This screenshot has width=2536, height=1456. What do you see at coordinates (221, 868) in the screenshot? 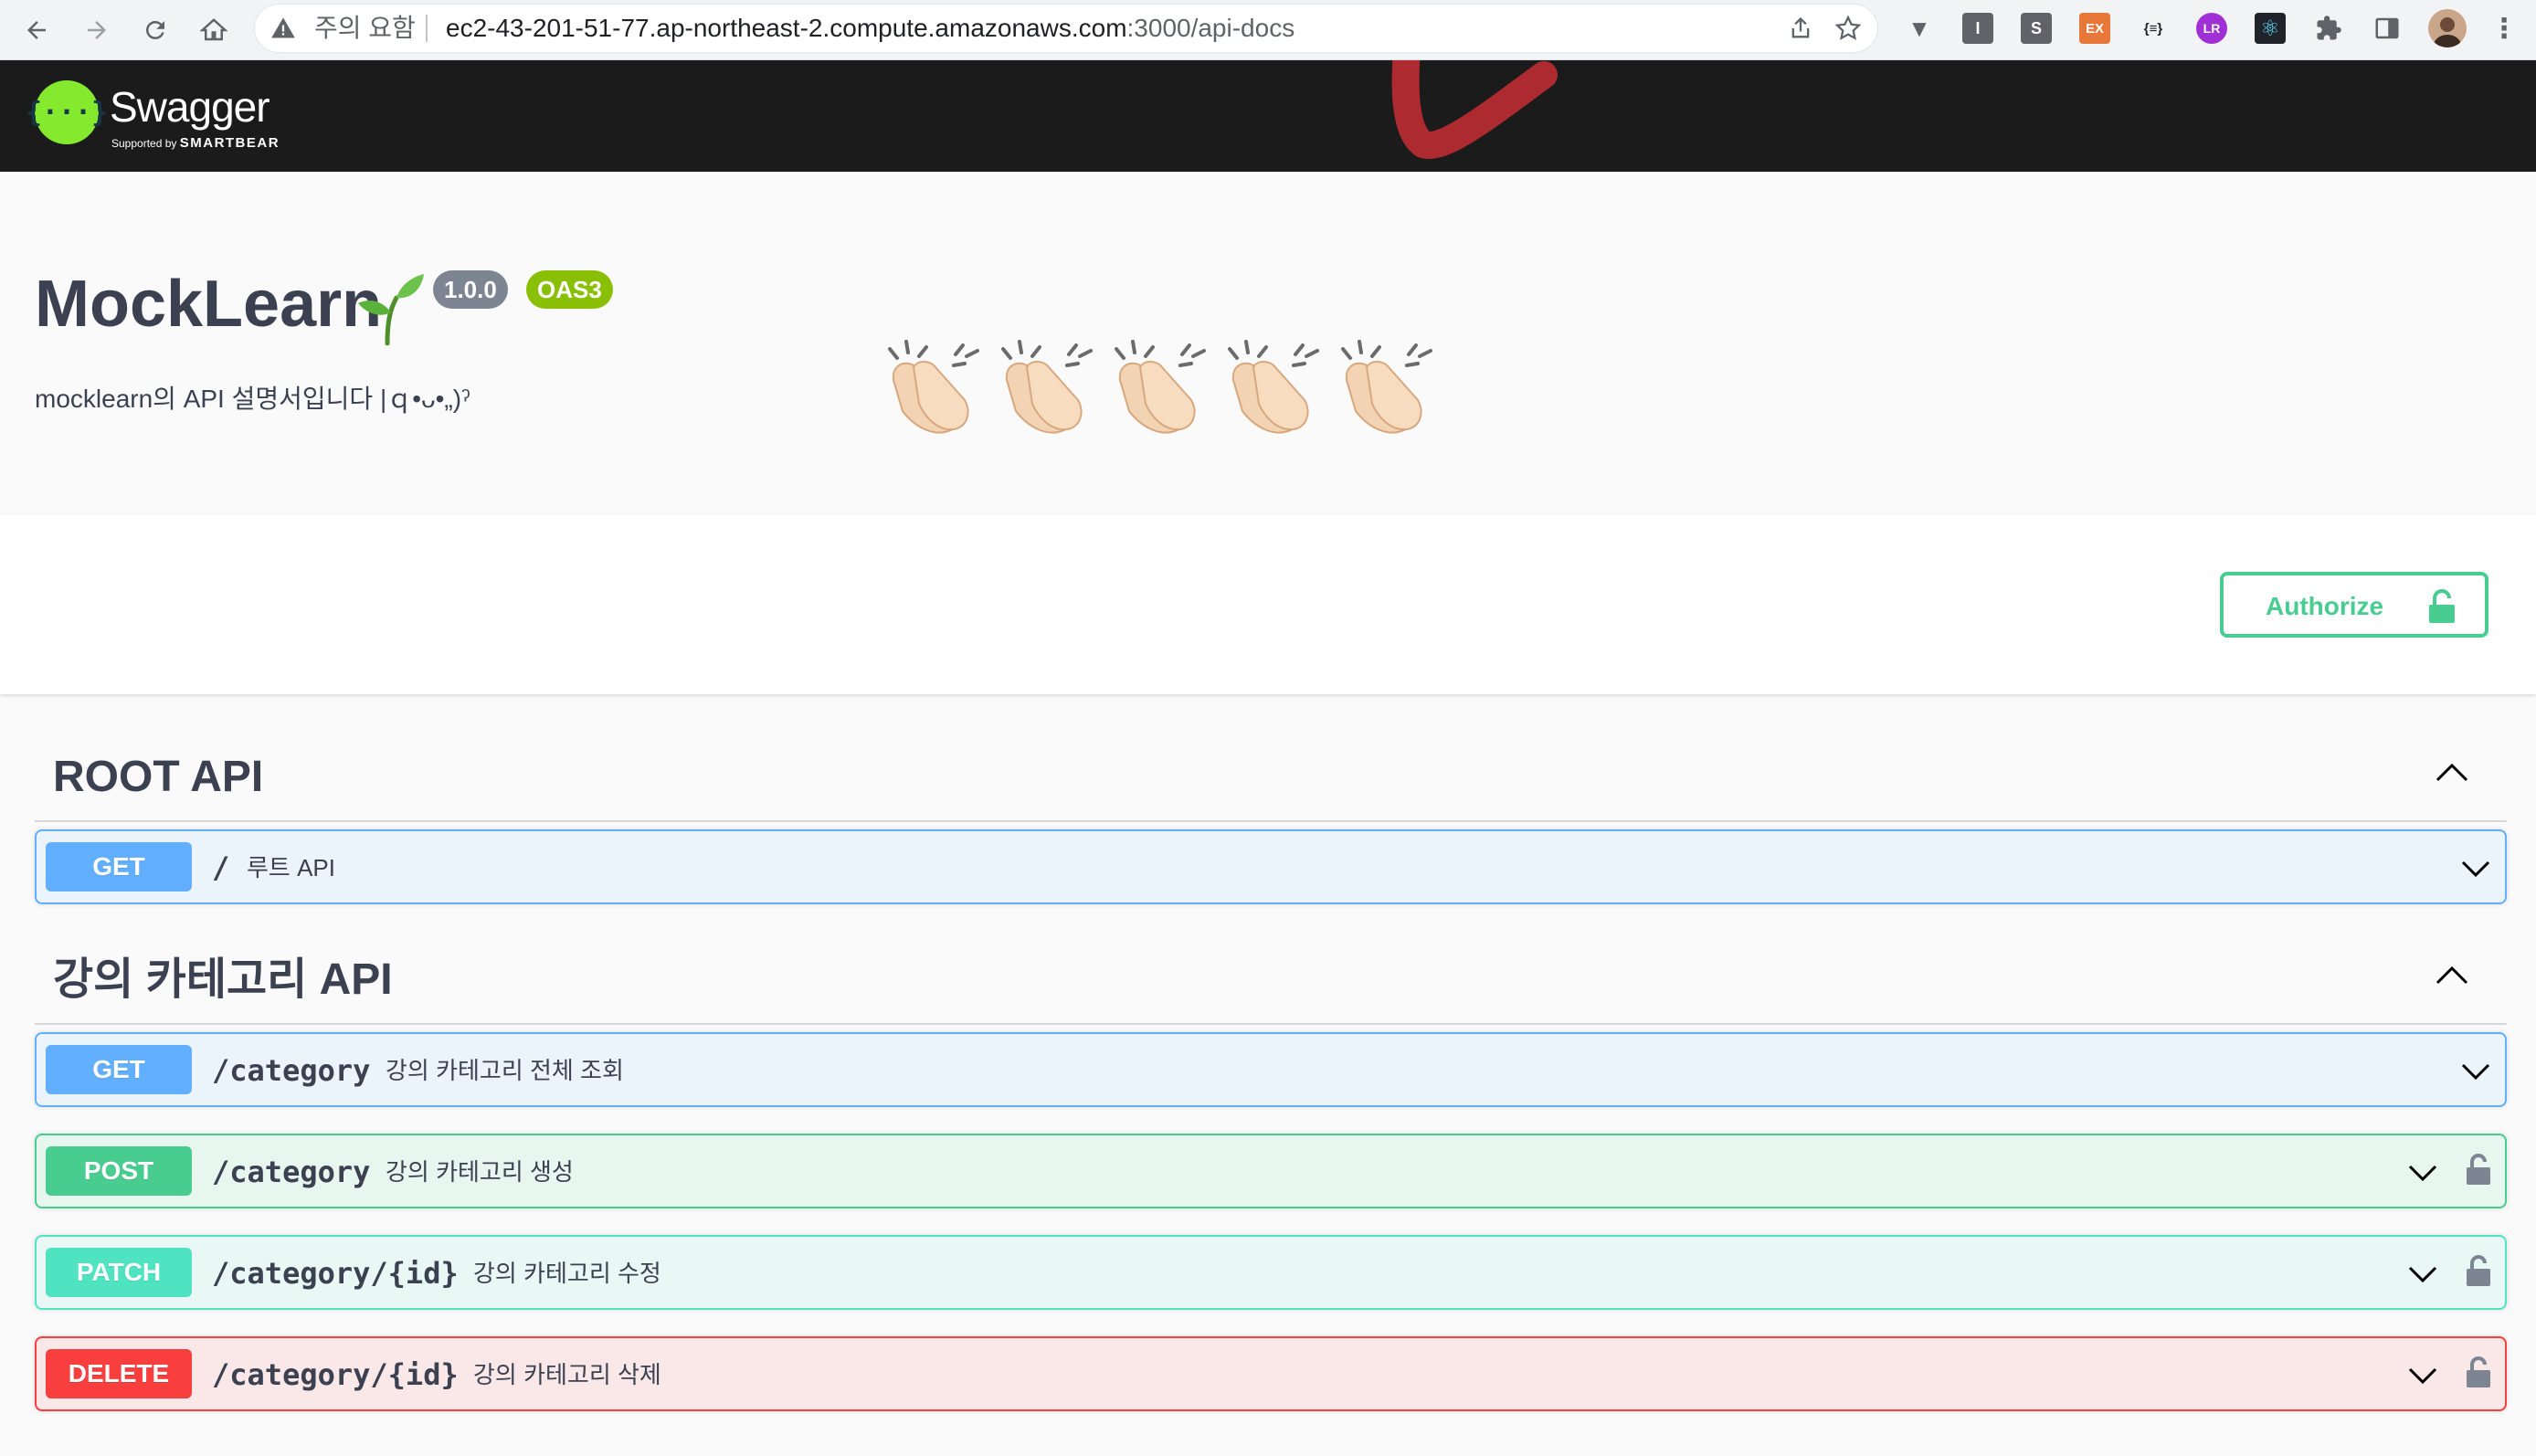
I see `operation-path: /` at bounding box center [221, 868].